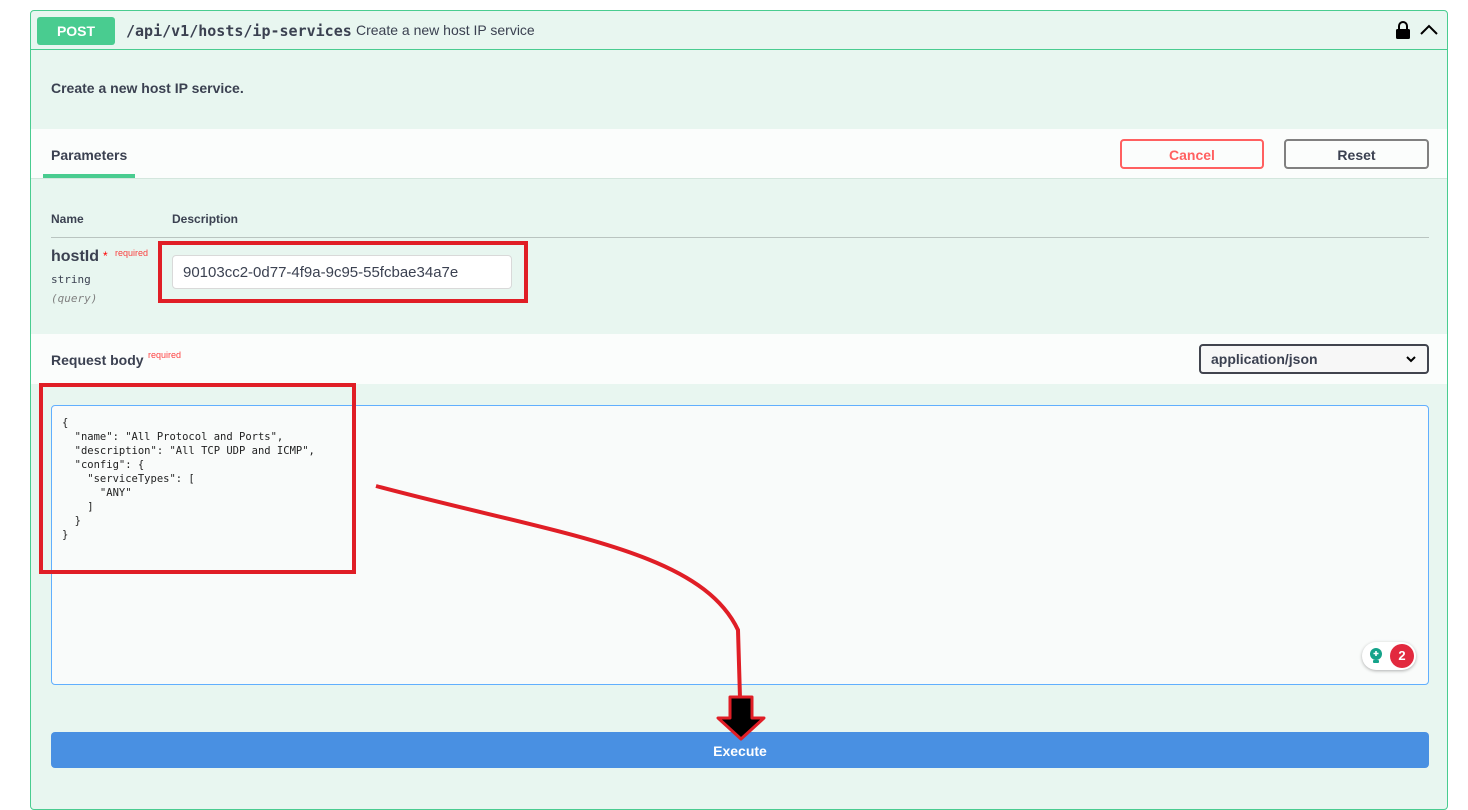  Describe the element at coordinates (78, 507) in the screenshot. I see `code-line: ]` at that location.